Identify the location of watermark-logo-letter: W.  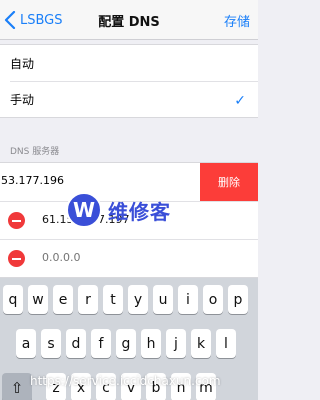
(84, 210).